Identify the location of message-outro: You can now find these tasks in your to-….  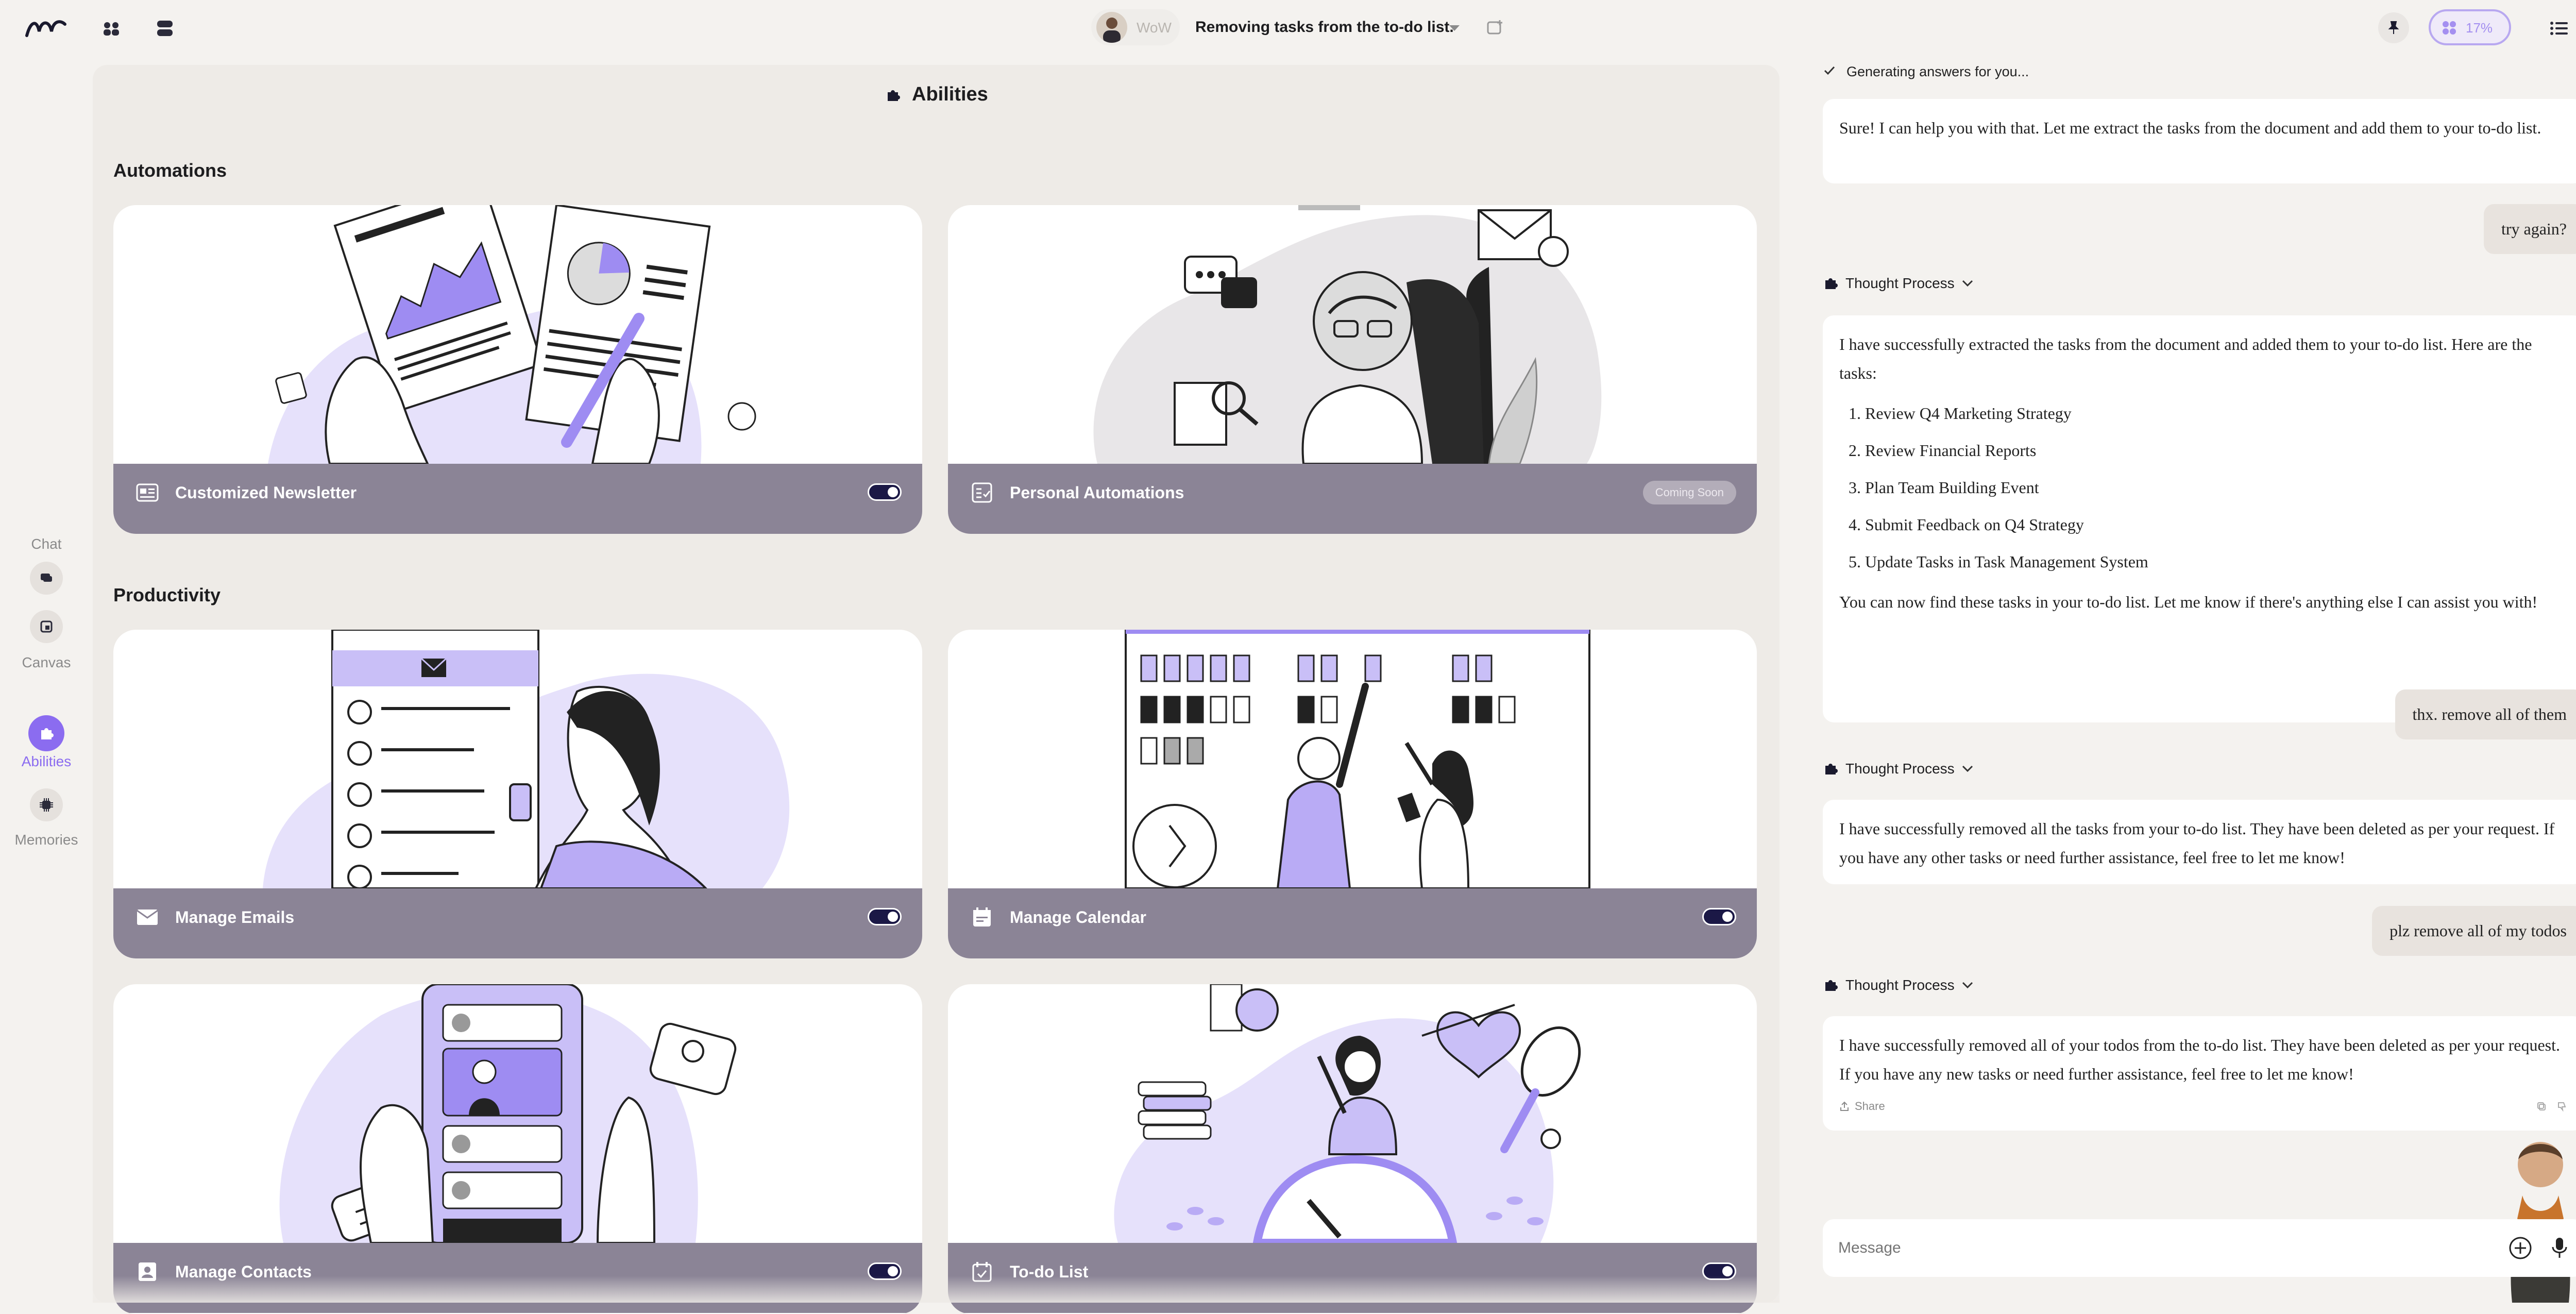
(2188, 602).